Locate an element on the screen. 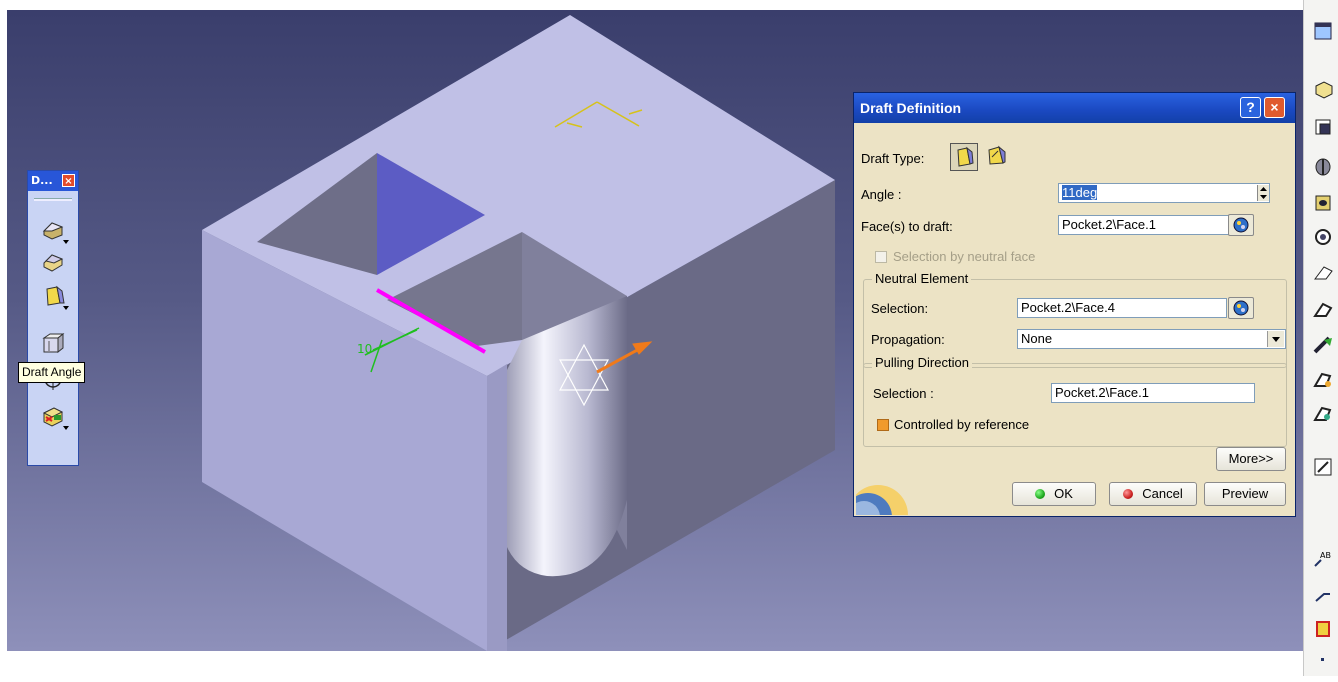 This screenshot has height=682, width=1338. more-tools-icon is located at coordinates (1325, 668).